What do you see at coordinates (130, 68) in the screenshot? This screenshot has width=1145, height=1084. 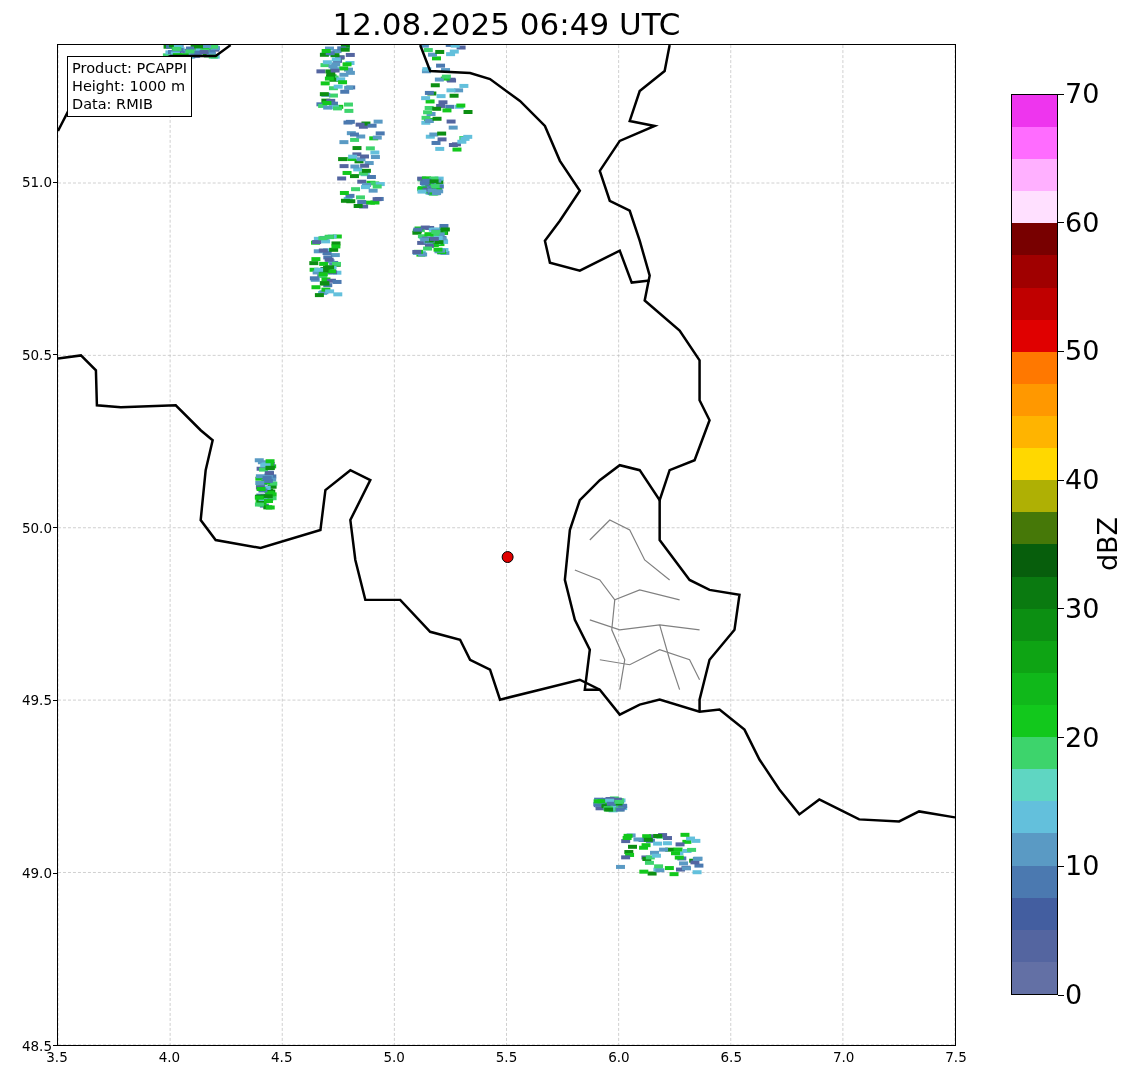 I see `info-line: Product: PCAPPI` at bounding box center [130, 68].